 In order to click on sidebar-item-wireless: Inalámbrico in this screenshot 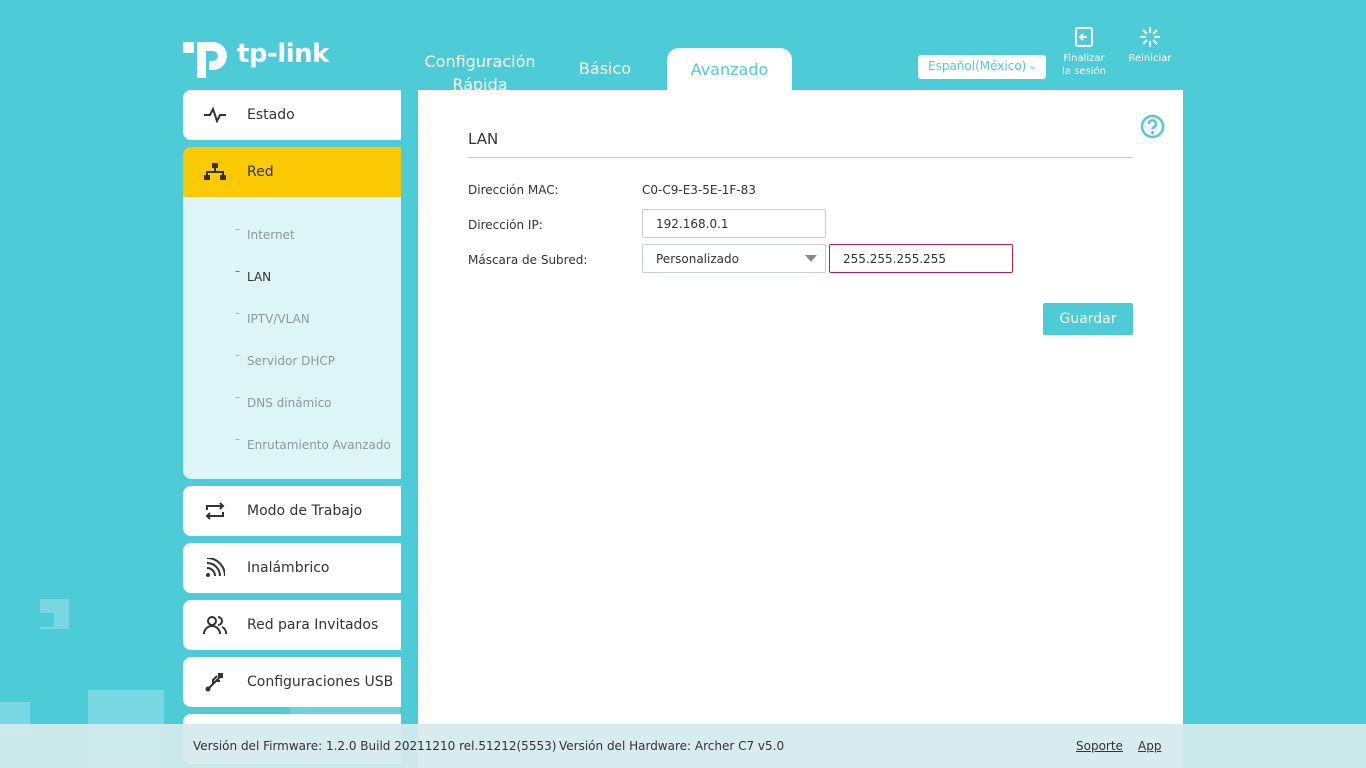, I will do `click(292, 568)`.